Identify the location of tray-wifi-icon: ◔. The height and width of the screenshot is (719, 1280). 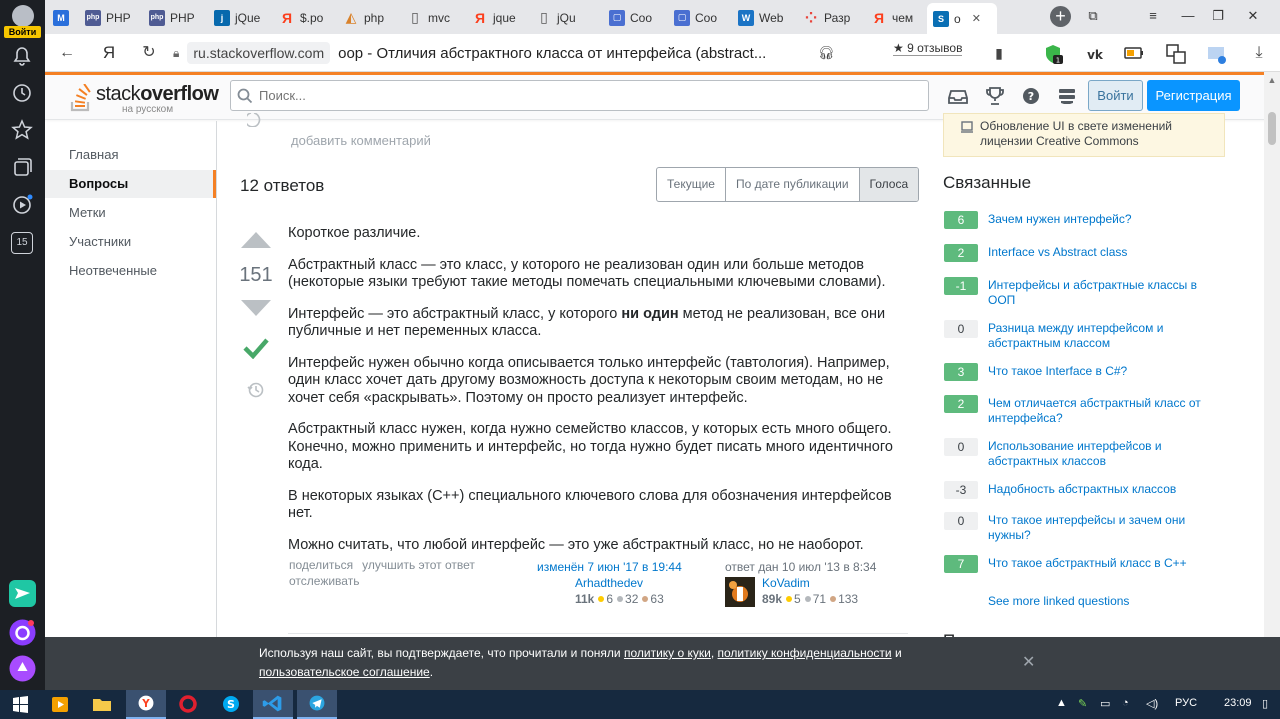
(1125, 703).